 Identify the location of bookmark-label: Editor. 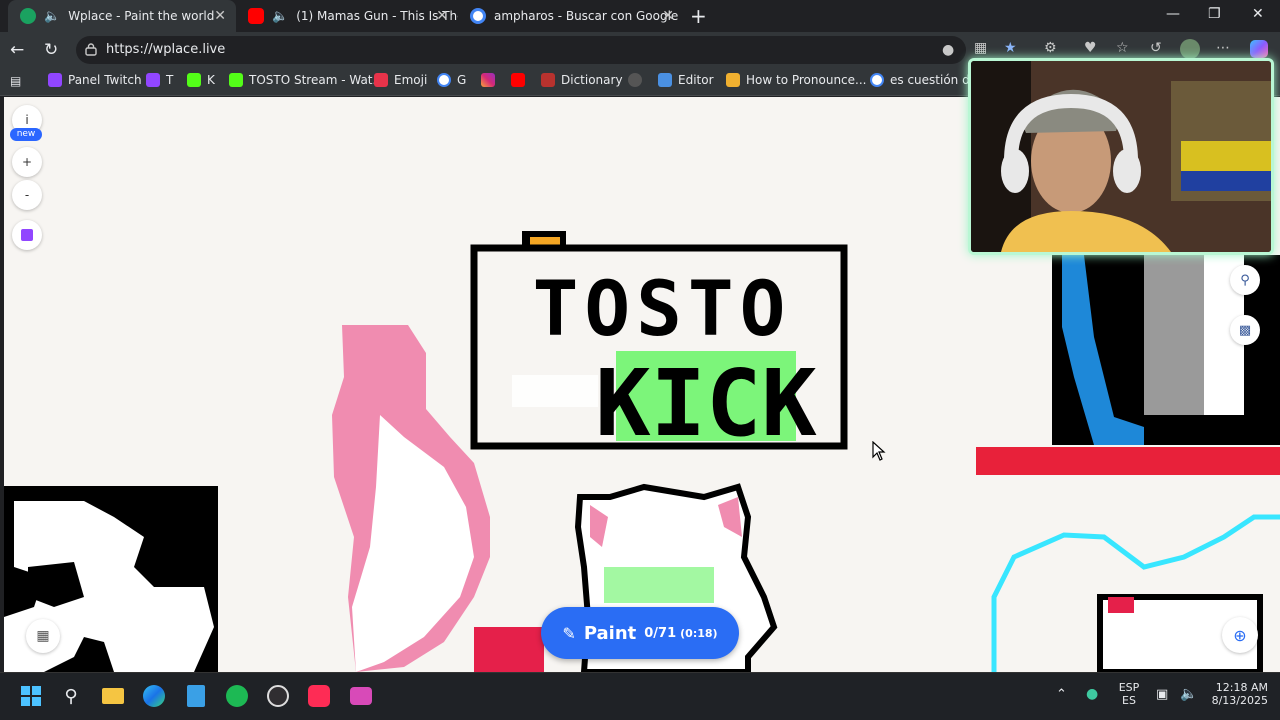
(696, 80).